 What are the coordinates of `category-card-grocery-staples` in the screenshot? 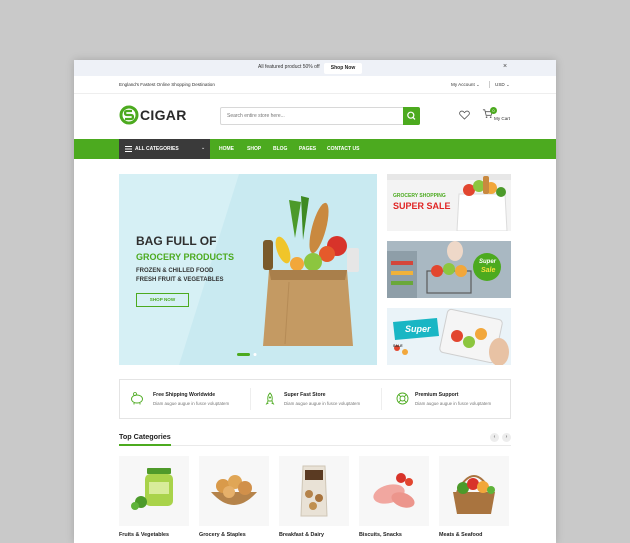 It's located at (234, 491).